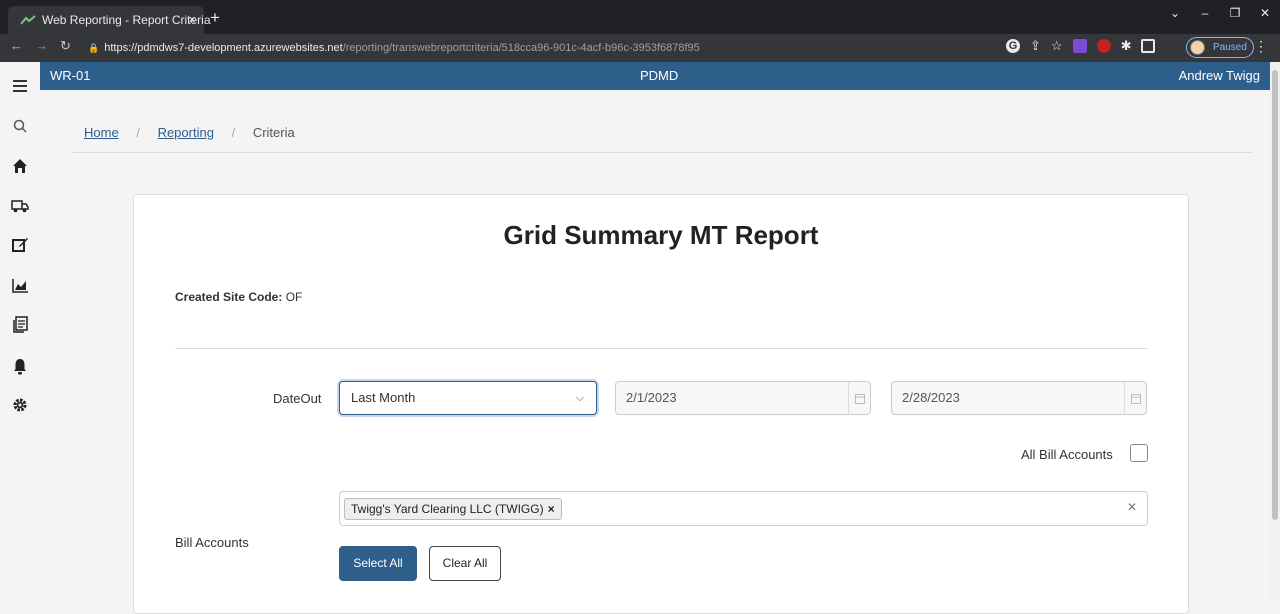 The width and height of the screenshot is (1280, 614). I want to click on share-icon: ⇪, so click(1035, 46).